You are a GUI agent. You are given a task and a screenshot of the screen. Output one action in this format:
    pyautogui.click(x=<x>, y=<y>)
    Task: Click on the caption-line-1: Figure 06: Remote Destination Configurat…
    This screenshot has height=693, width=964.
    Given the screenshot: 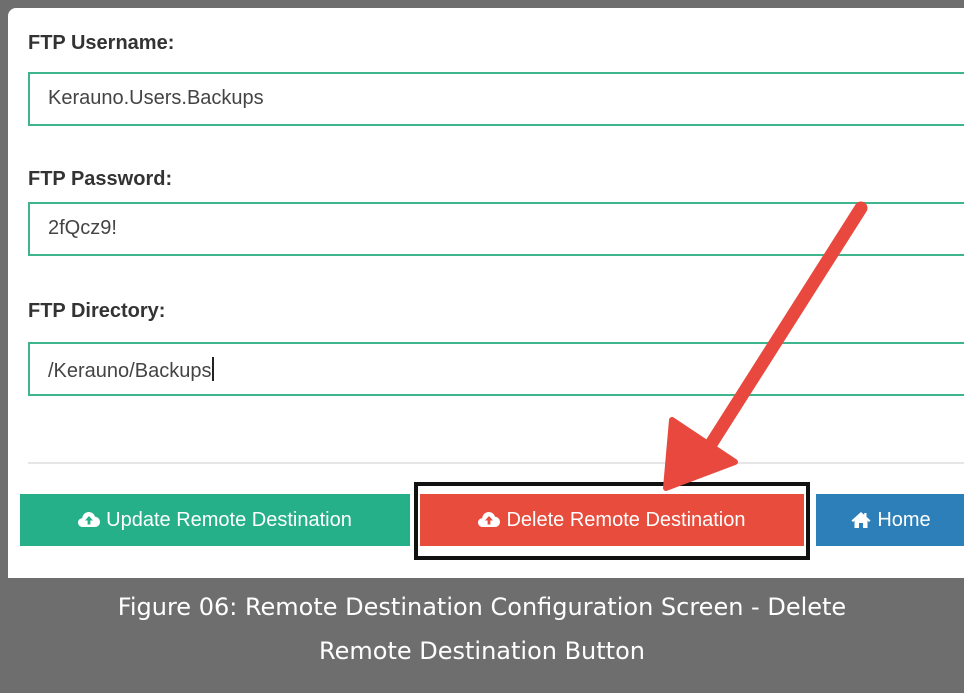 What is the action you would take?
    pyautogui.click(x=482, y=607)
    